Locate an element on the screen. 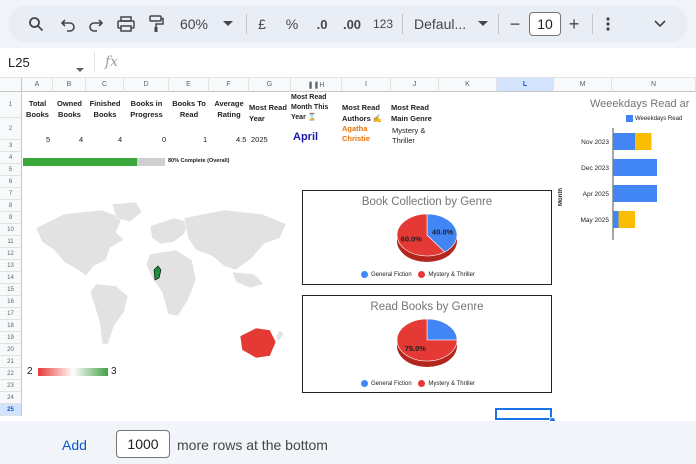 This screenshot has width=696, height=464. progress-bar is located at coordinates (94, 162).